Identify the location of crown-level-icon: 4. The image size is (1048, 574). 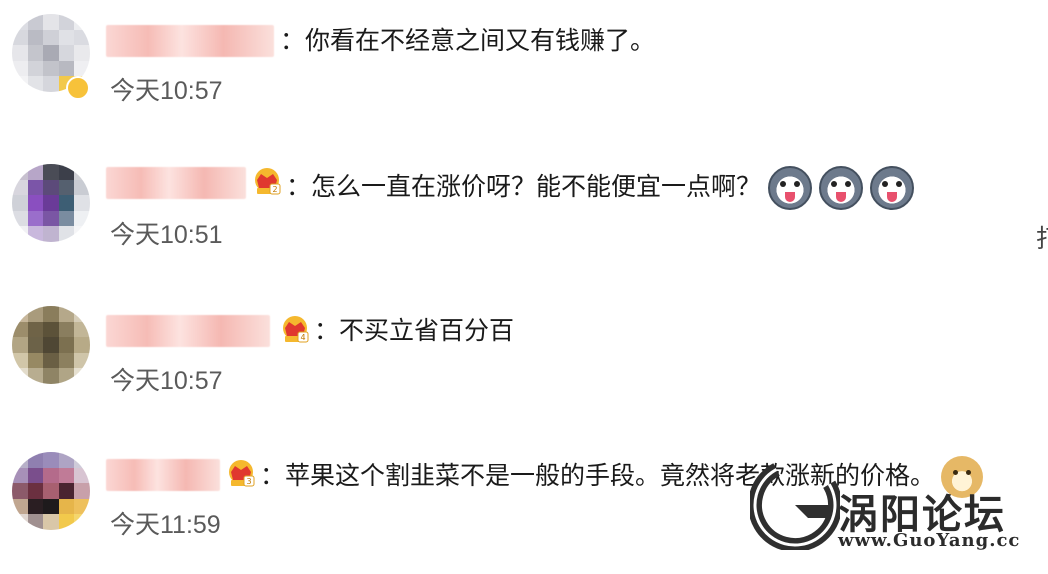
(296, 329).